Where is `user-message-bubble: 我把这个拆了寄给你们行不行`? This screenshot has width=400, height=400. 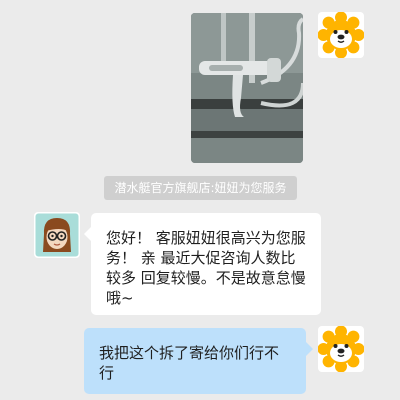 user-message-bubble: 我把这个拆了寄给你们行不行 is located at coordinates (198, 361).